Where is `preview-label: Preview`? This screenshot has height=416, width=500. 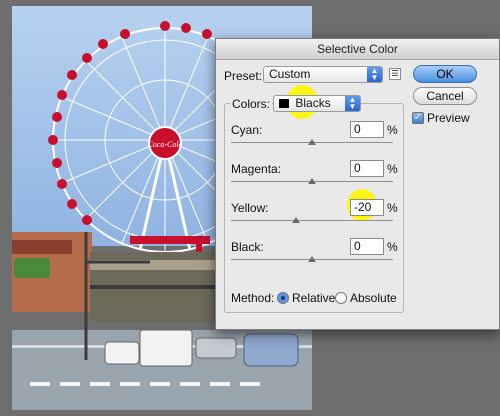 preview-label: Preview is located at coordinates (448, 118).